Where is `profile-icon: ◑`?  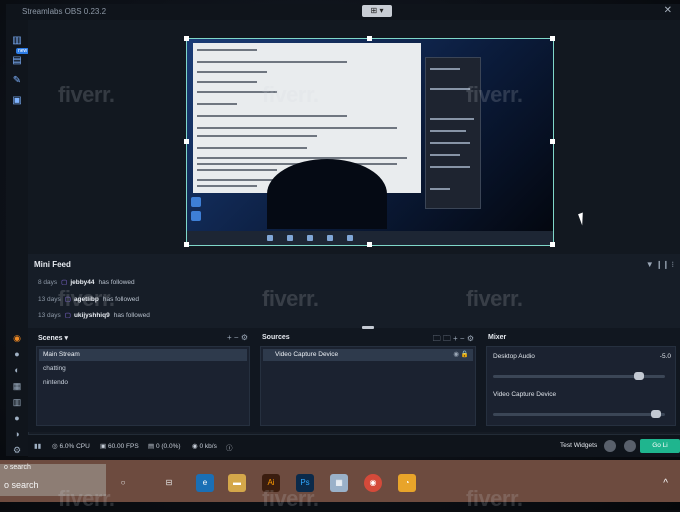 profile-icon: ◑ is located at coordinates (17, 434).